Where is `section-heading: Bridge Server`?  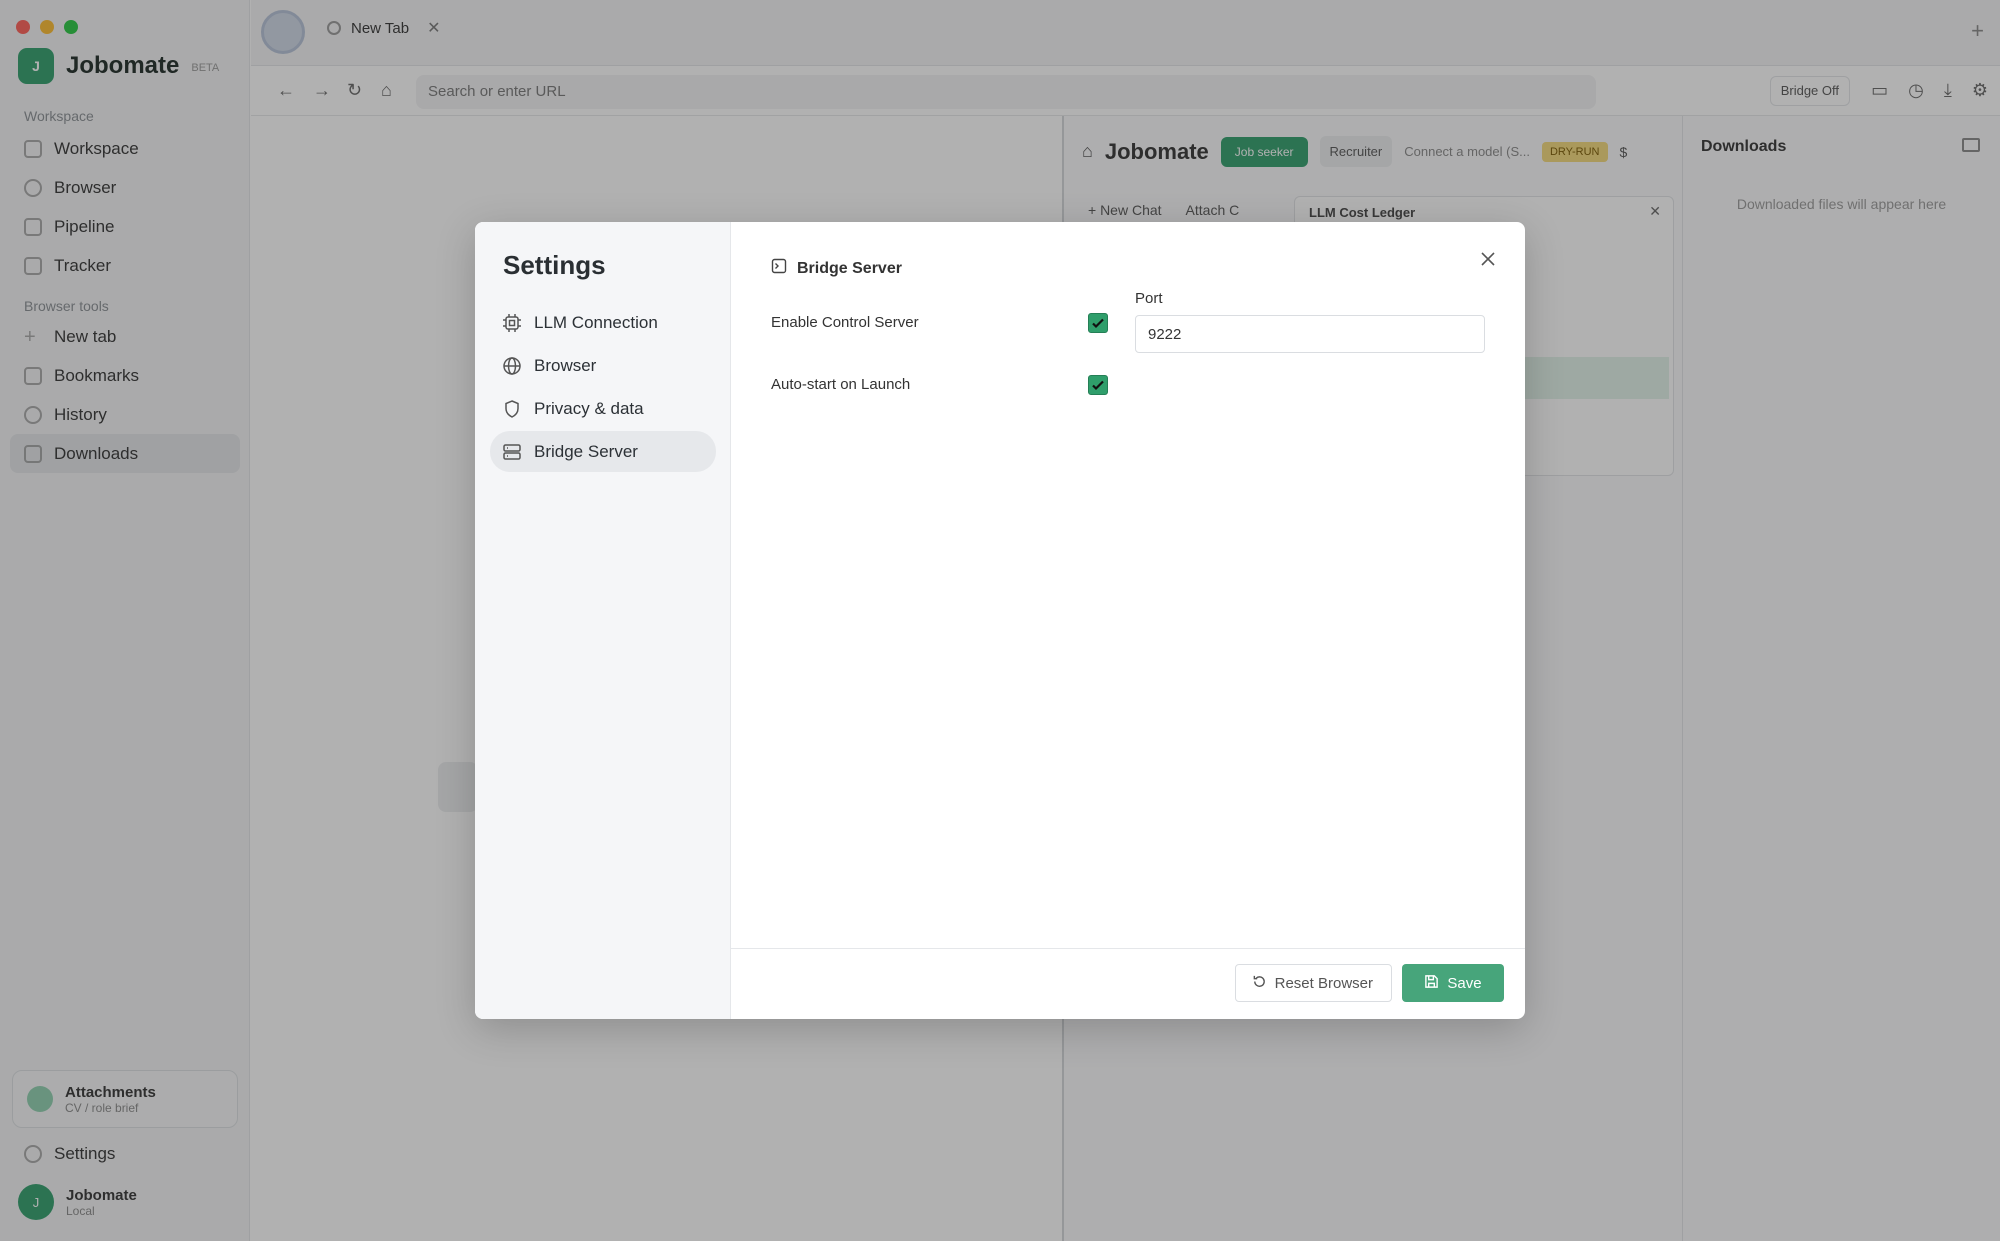
section-heading: Bridge Server is located at coordinates (836, 268).